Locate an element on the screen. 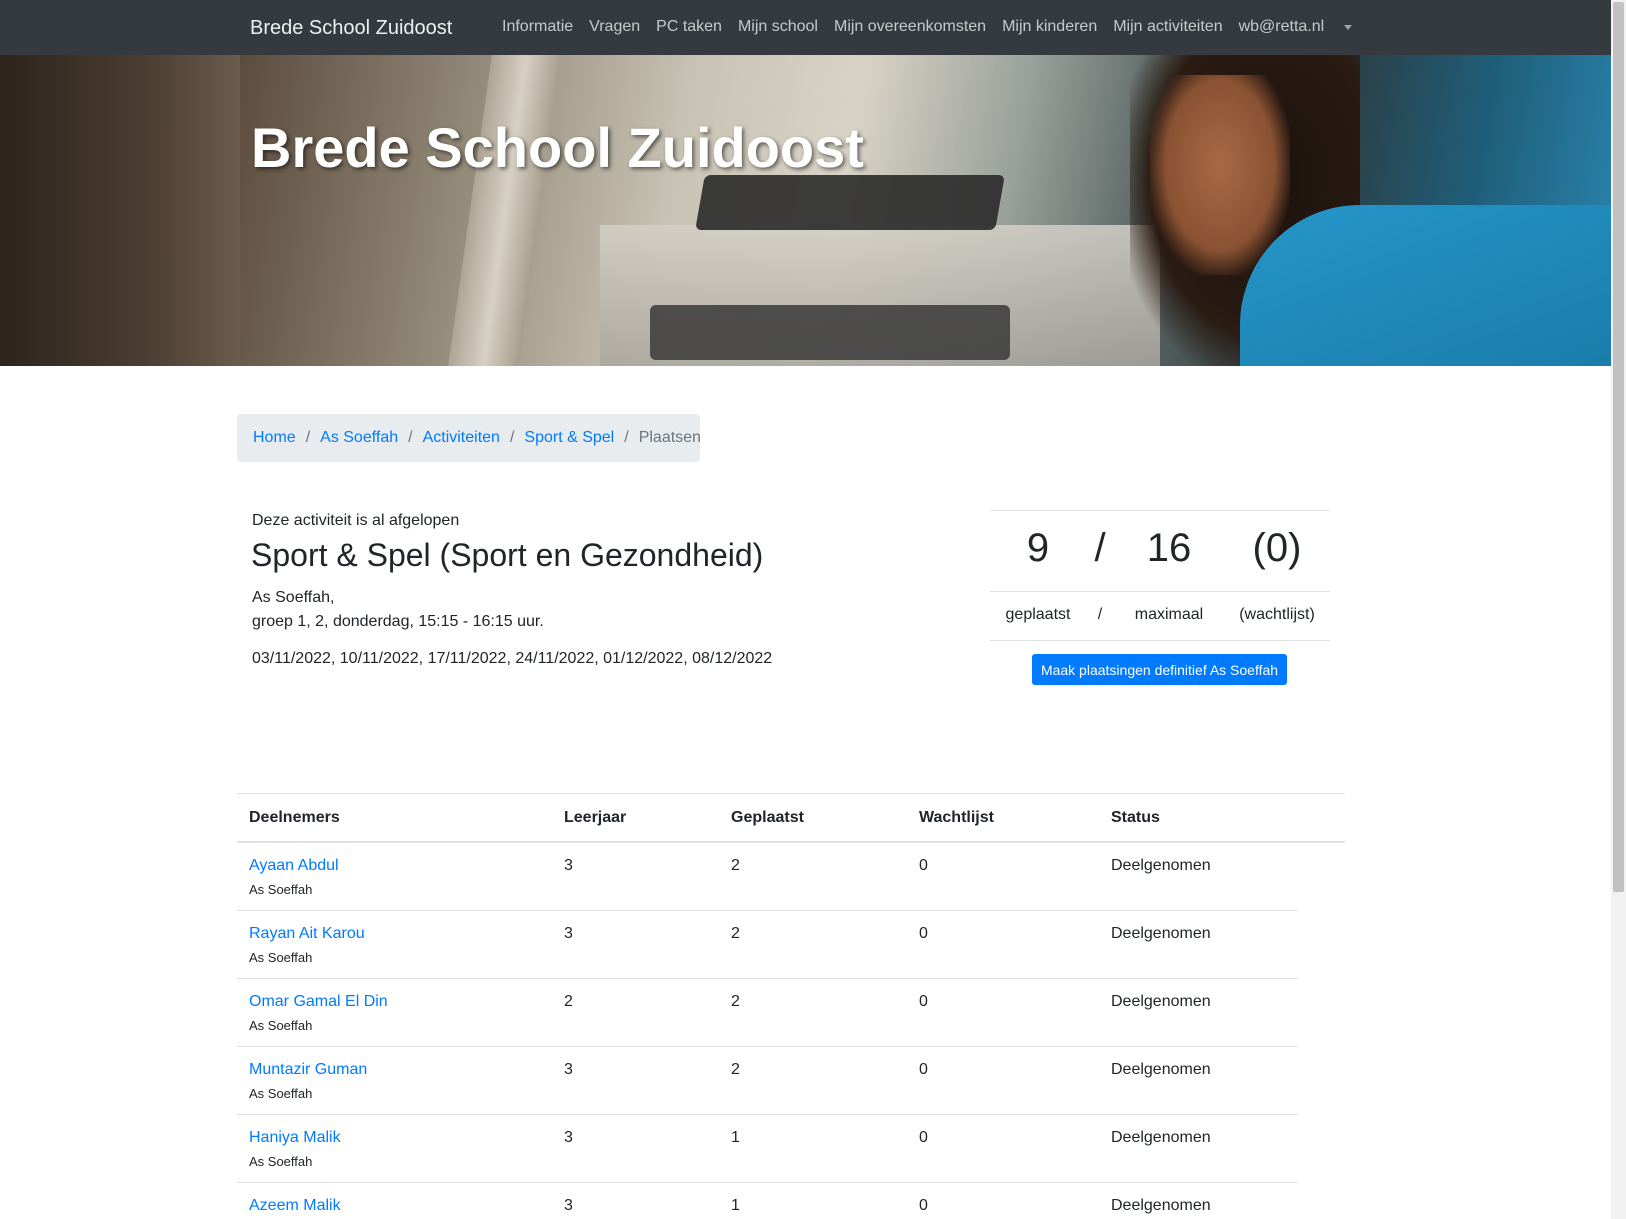  breadcrumb-home: Home is located at coordinates (274, 438).